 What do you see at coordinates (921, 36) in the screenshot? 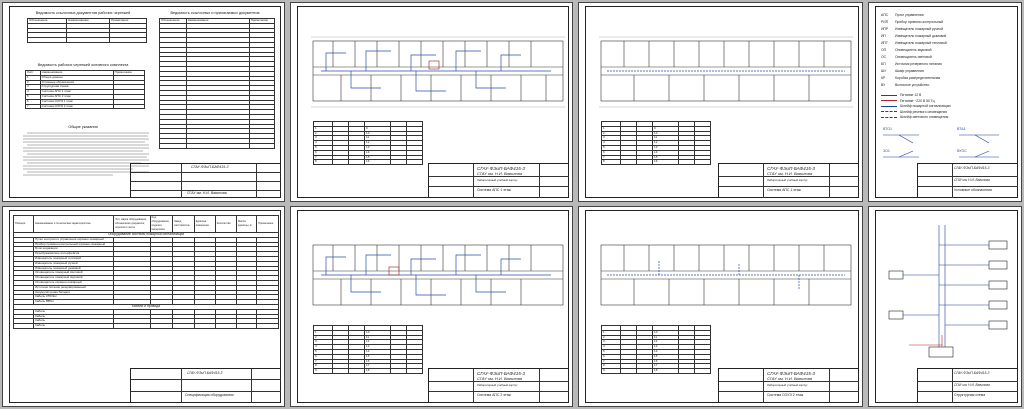
I see `legend-text: Извещатель пожарный дымовой` at bounding box center [921, 36].